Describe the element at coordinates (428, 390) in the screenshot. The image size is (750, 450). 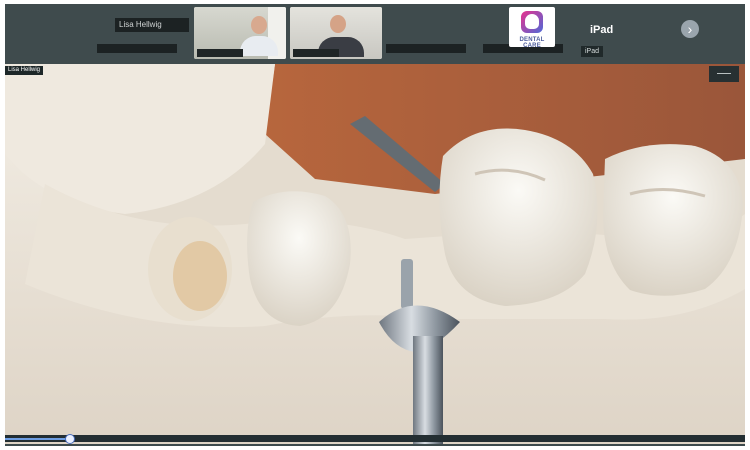
I see `dental-instrument-shaft` at that location.